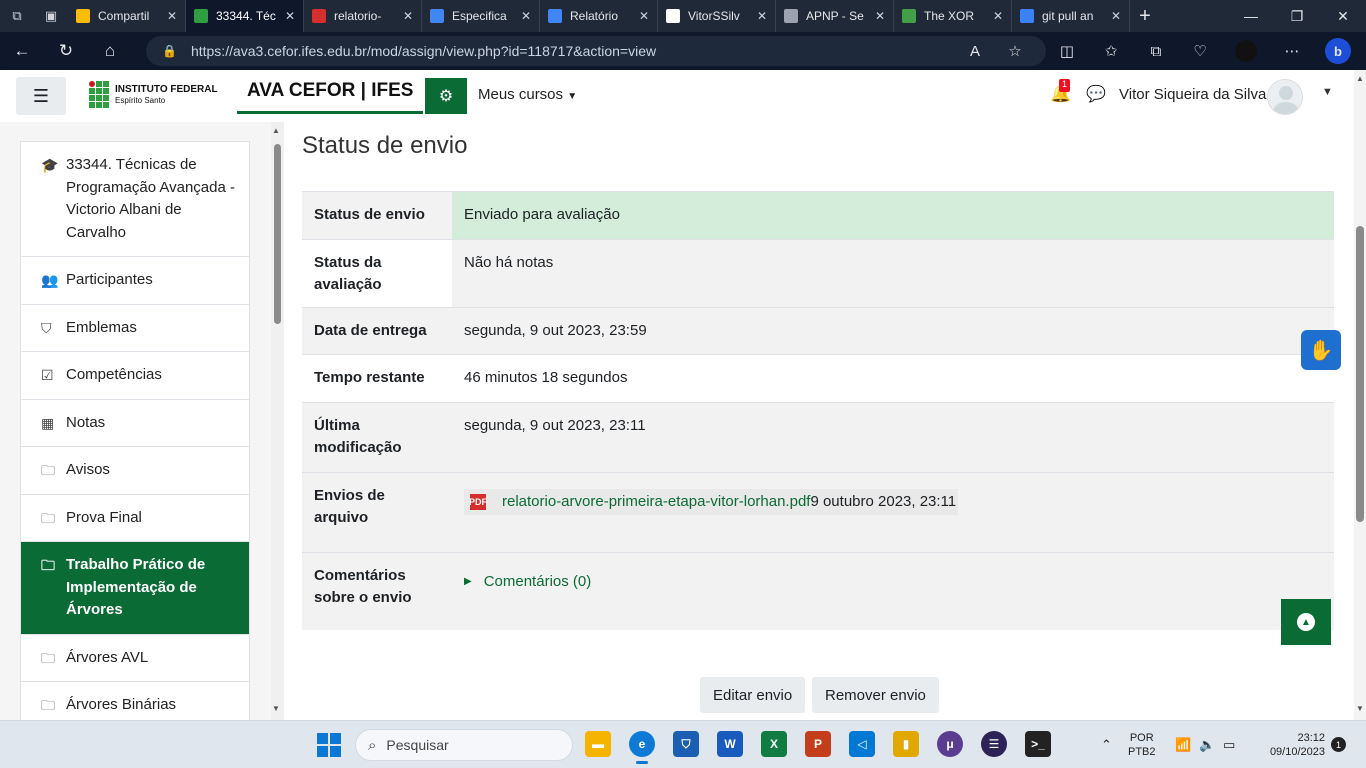  What do you see at coordinates (753, 695) in the screenshot?
I see `edit-submission-button: Editar envio` at bounding box center [753, 695].